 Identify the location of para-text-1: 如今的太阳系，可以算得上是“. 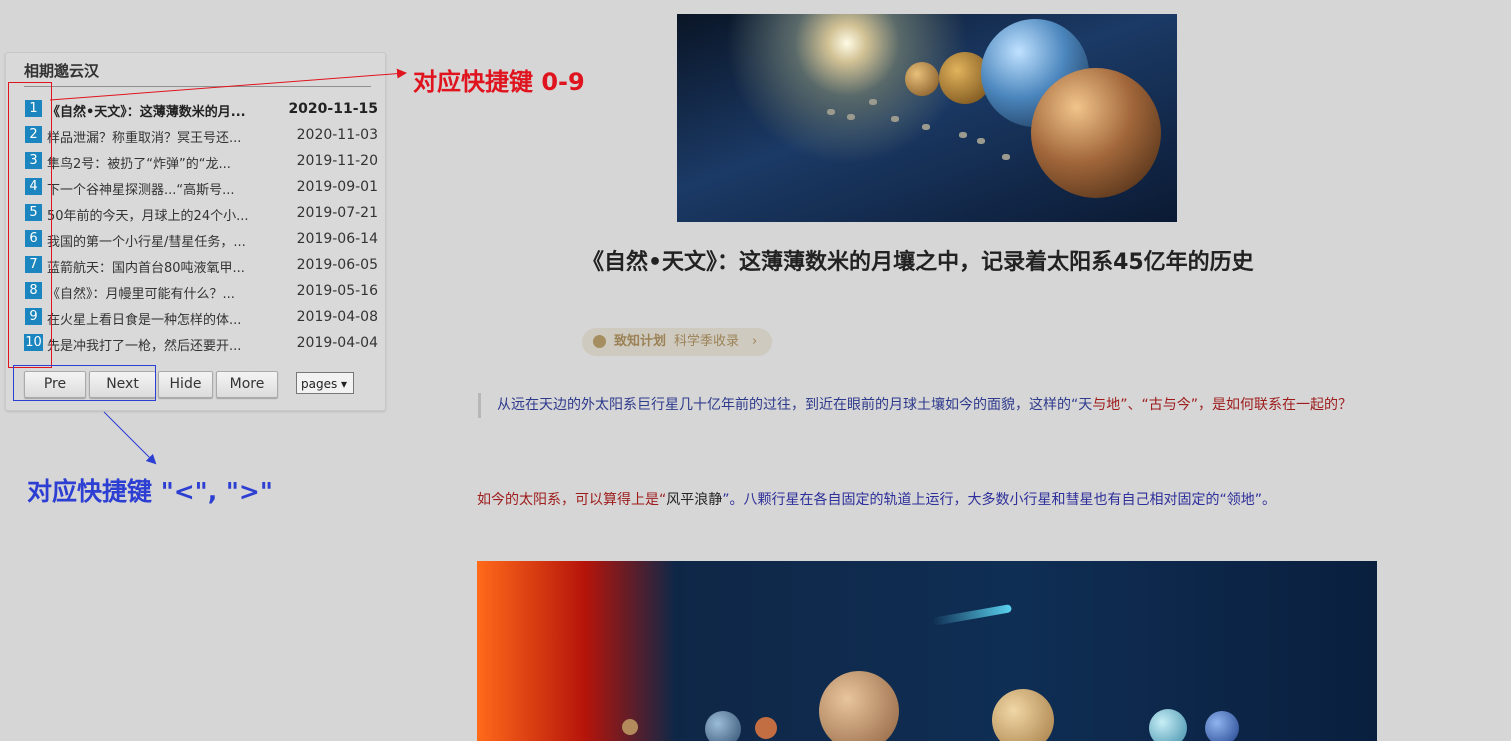
(572, 500).